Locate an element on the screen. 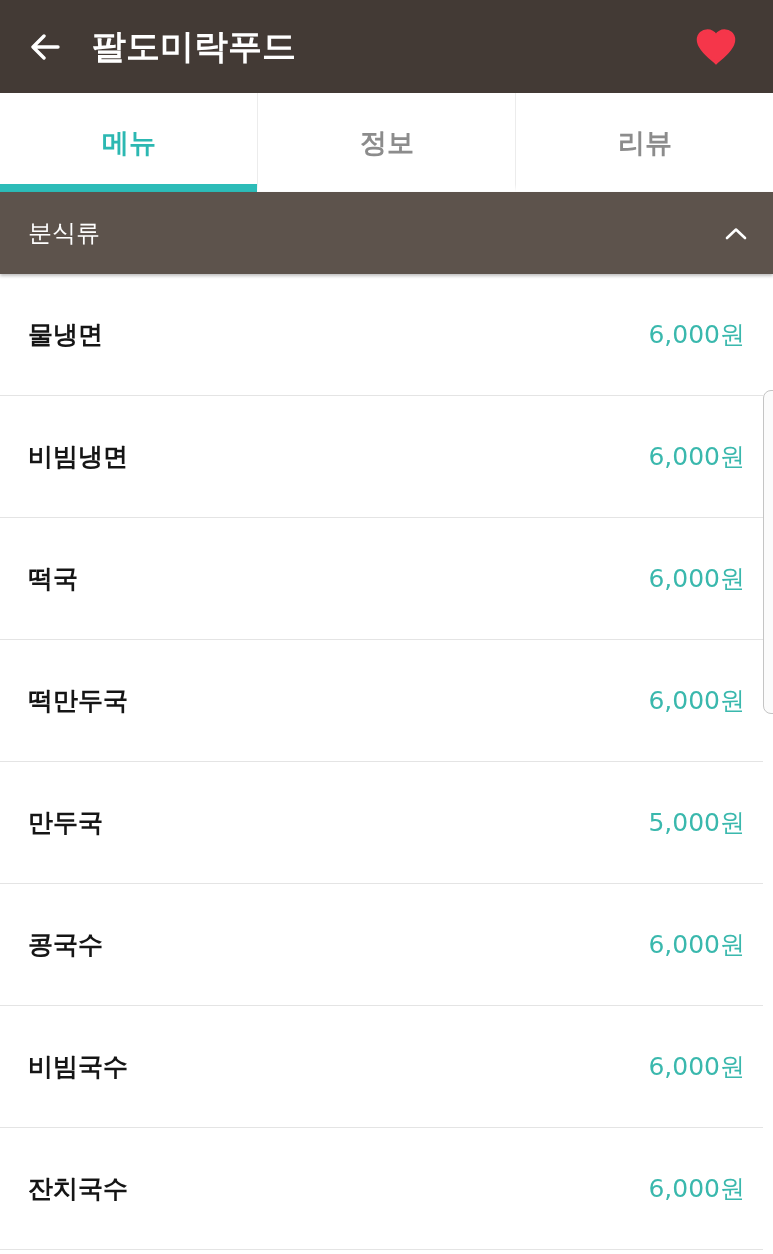 This screenshot has width=773, height=1254. store-title: 팔도미락푸드 is located at coordinates (194, 46).